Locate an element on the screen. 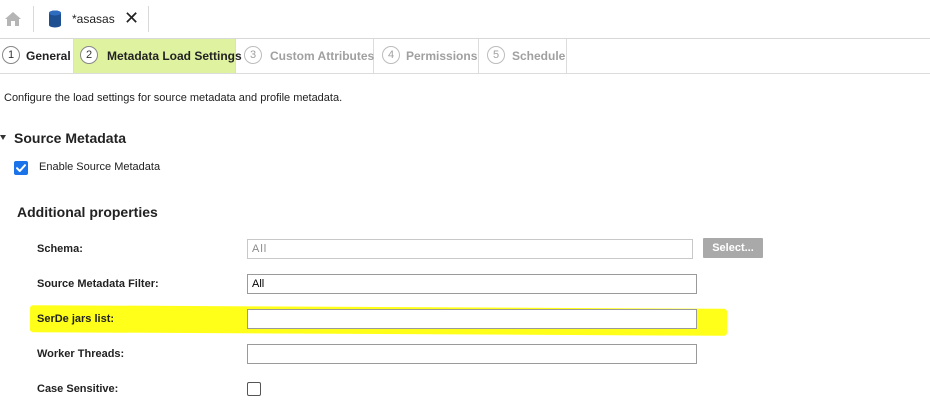  enable-source-metadata-label: Enable Source Metadata is located at coordinates (100, 167).